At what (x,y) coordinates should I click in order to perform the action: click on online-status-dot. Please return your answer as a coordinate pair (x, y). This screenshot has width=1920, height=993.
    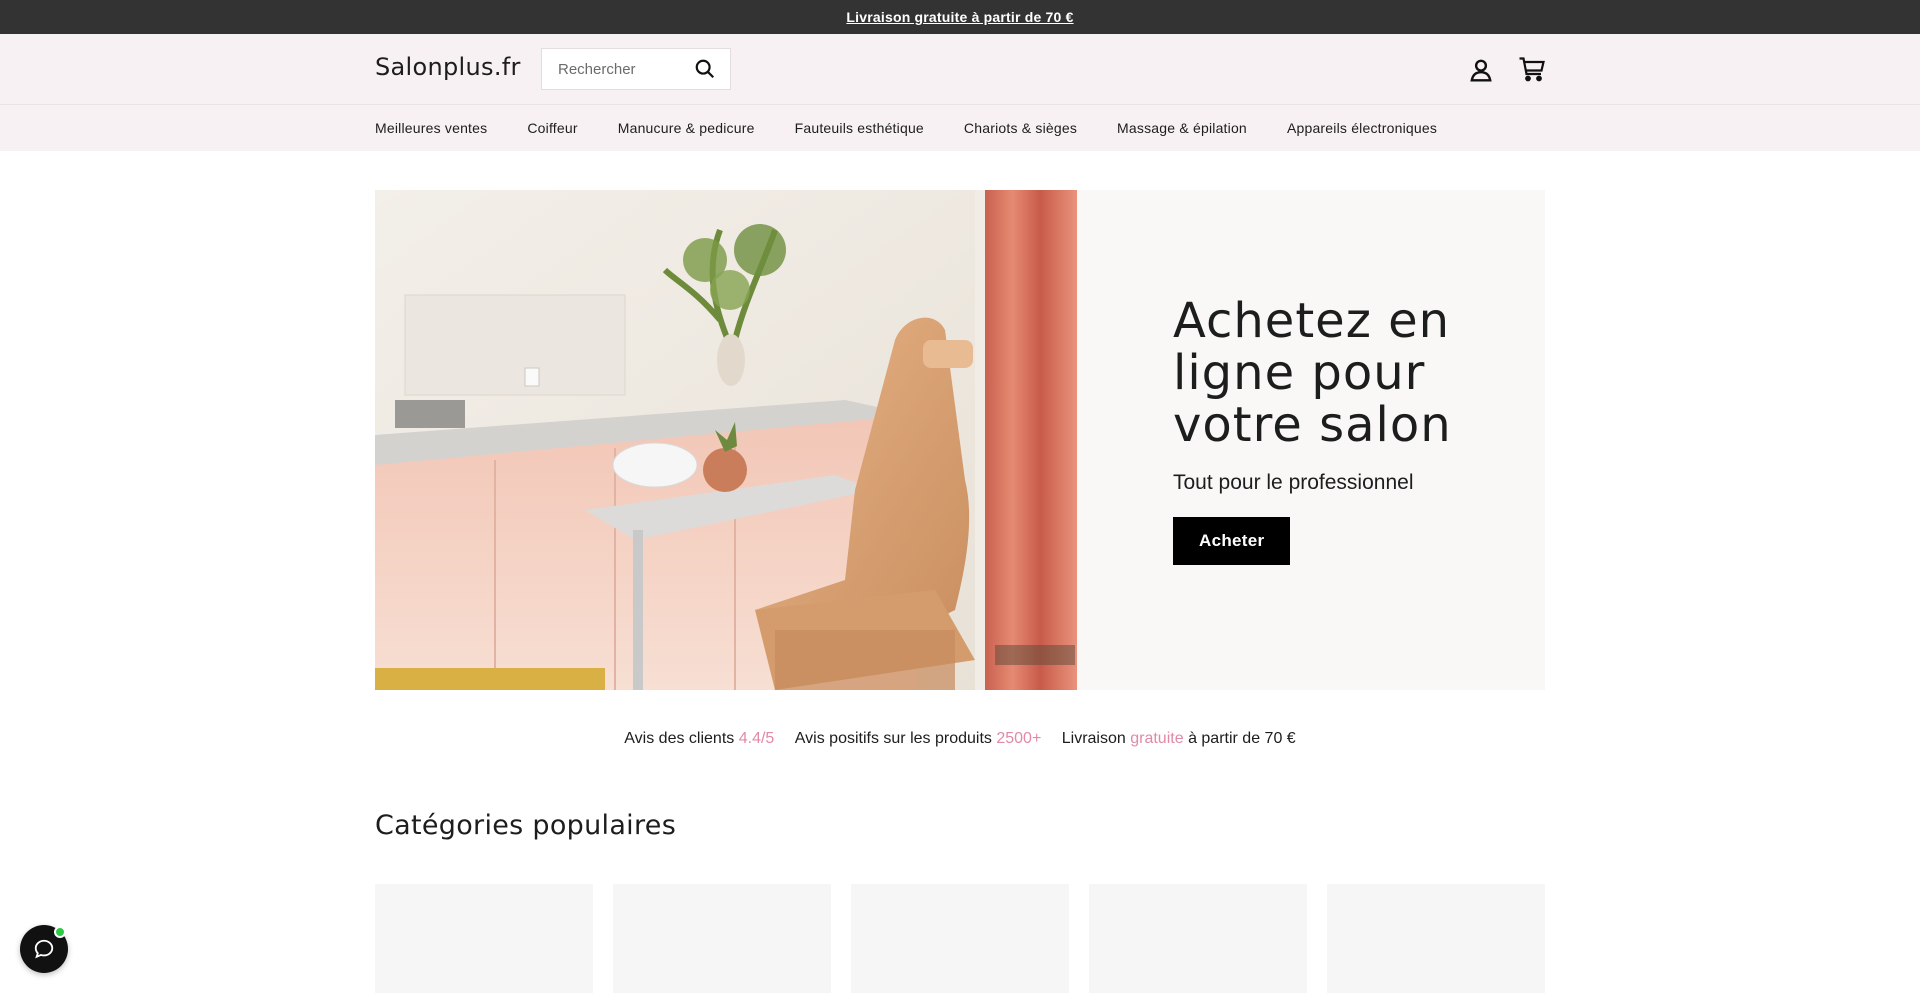
    Looking at the image, I should click on (60, 932).